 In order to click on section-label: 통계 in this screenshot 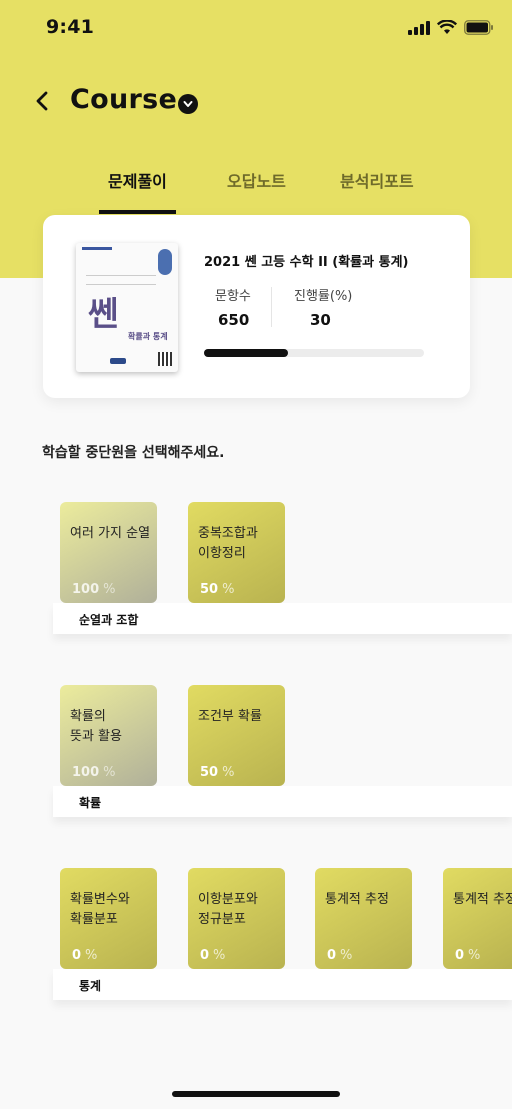, I will do `click(90, 986)`.